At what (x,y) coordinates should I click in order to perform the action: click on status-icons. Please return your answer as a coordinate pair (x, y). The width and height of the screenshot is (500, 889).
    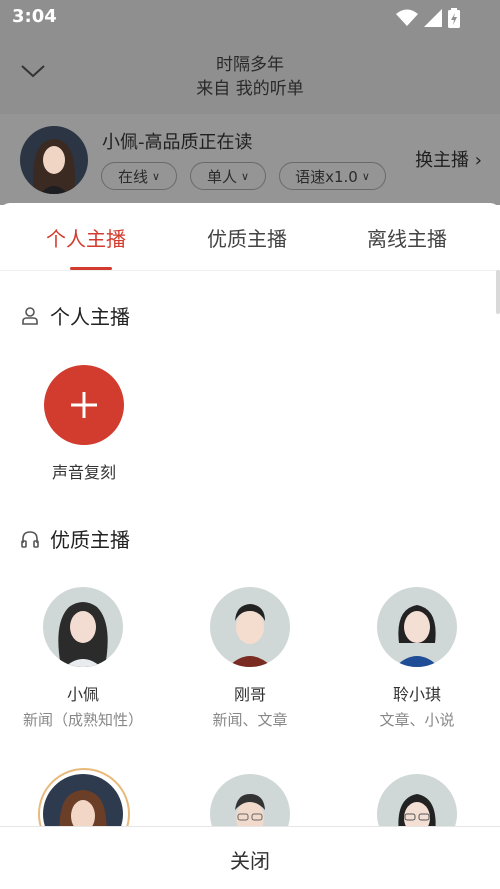
    Looking at the image, I should click on (428, 18).